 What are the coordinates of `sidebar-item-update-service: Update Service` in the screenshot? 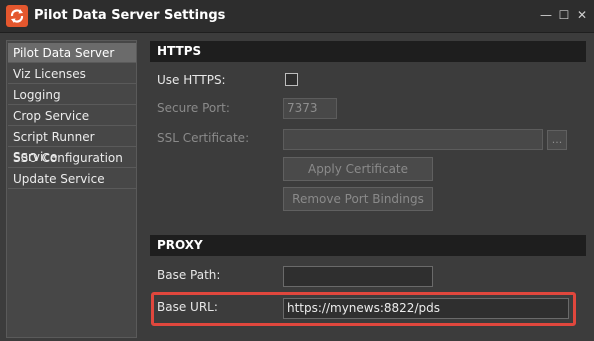 It's located at (72, 179).